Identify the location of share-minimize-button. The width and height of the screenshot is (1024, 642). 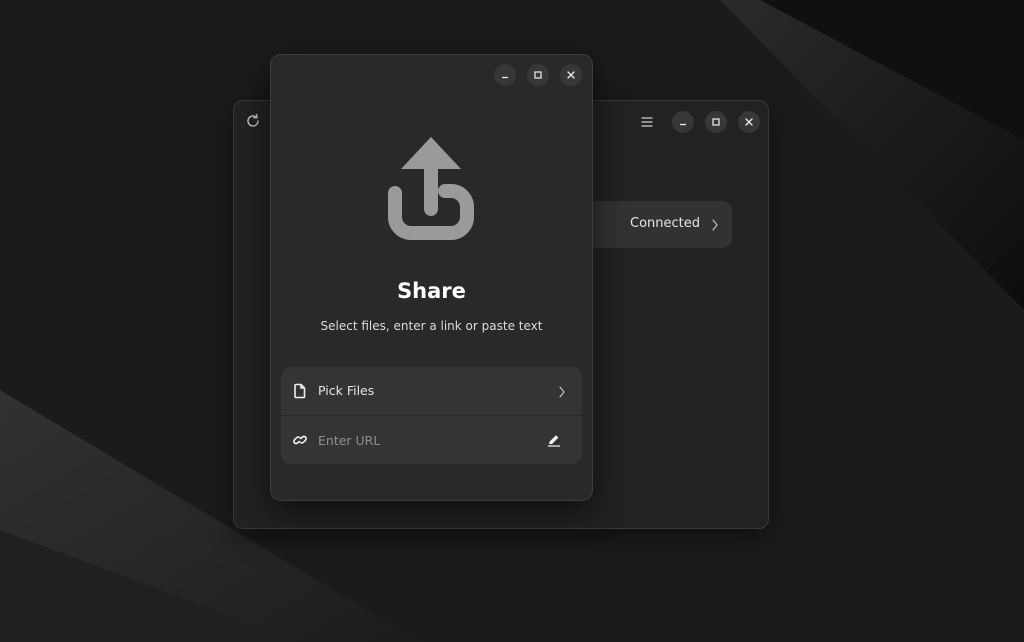
(505, 75).